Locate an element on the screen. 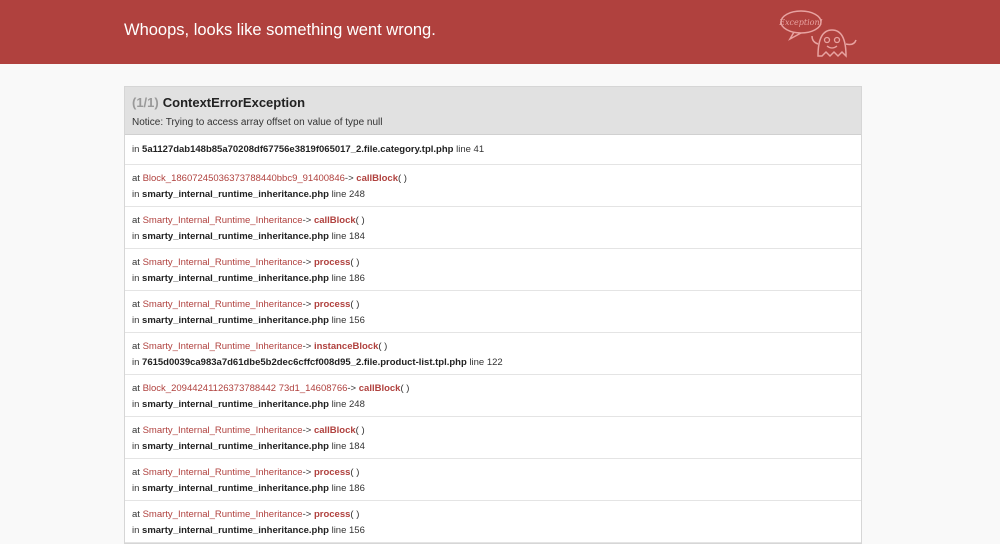 Image resolution: width=1000 pixels, height=544 pixels. page-title: Whoops, looks like something went wrong. is located at coordinates (280, 30).